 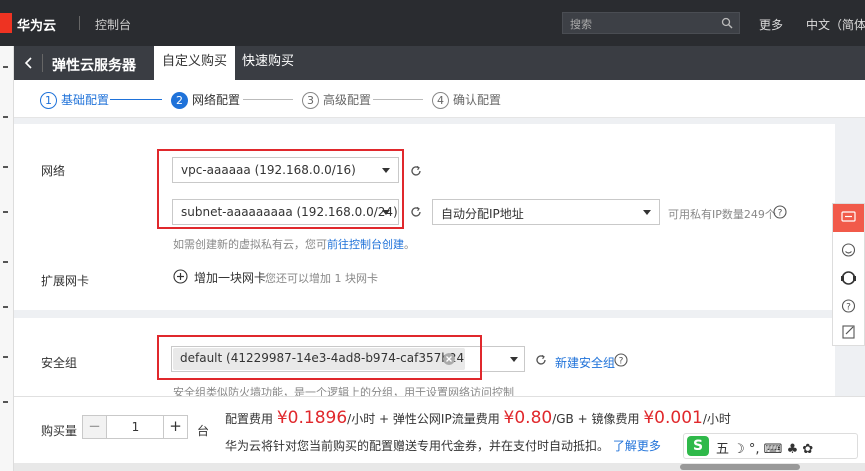 What do you see at coordinates (95, 427) in the screenshot?
I see `decrease-button: −` at bounding box center [95, 427].